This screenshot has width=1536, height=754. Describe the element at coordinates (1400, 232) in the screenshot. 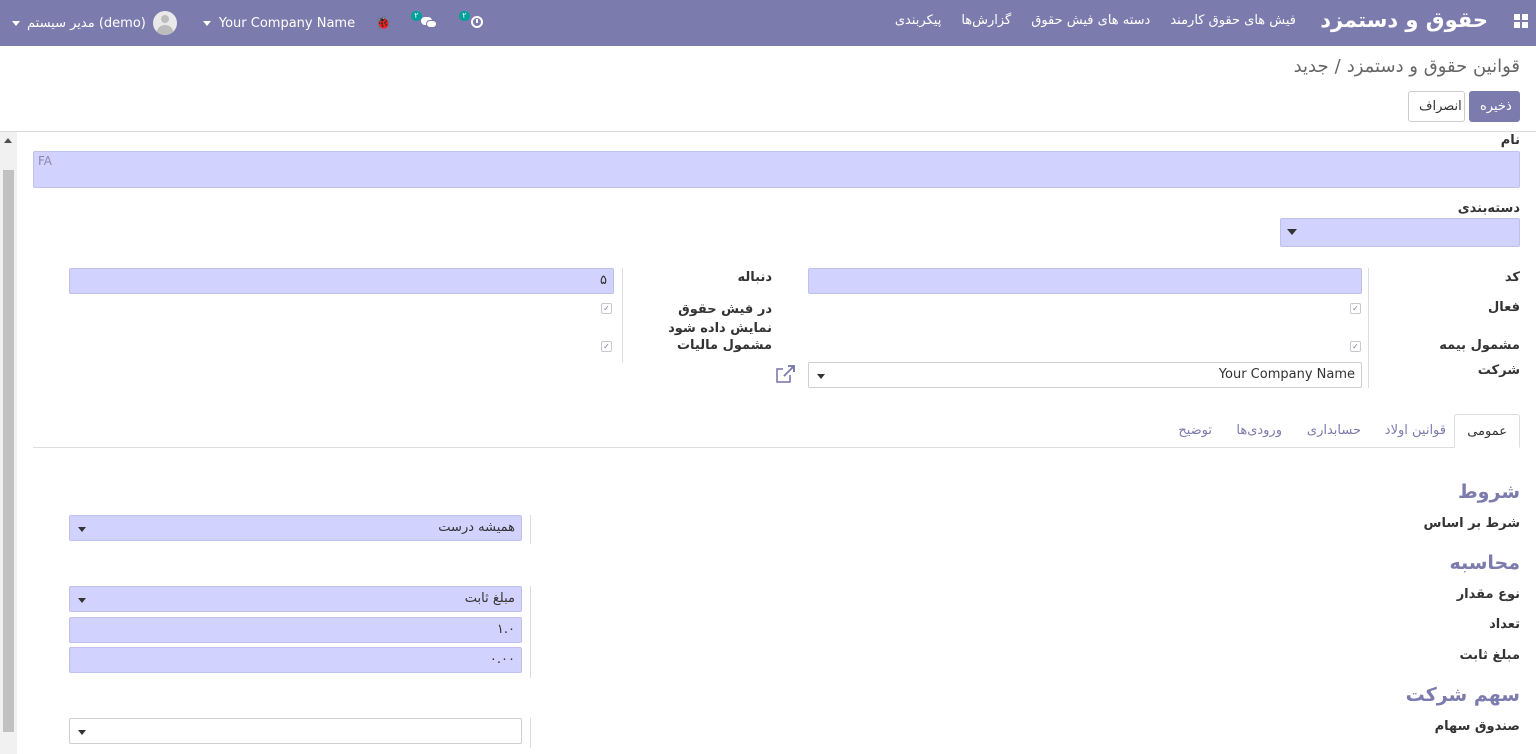

I see `category-select` at that location.